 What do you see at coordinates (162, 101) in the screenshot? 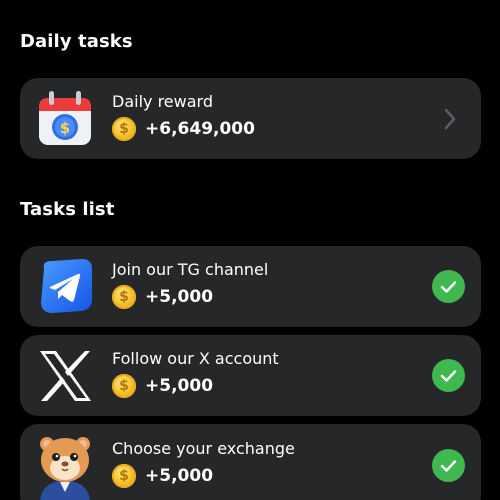
I see `daily-reward-title: Daily reward` at bounding box center [162, 101].